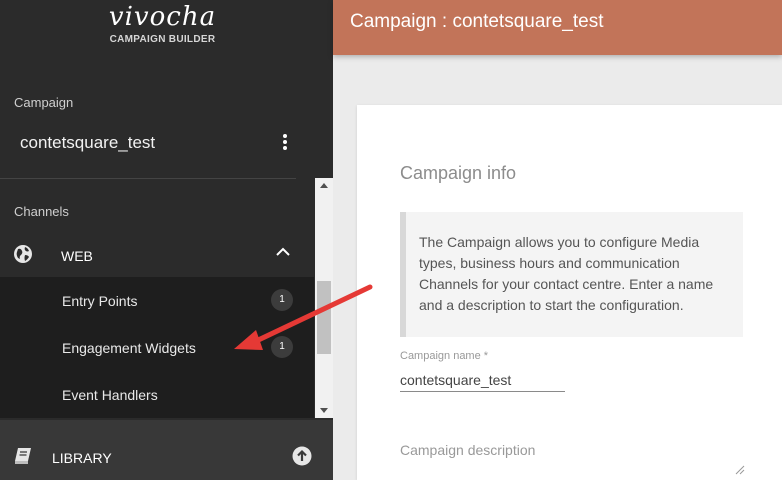 This screenshot has width=782, height=480. Describe the element at coordinates (82, 458) in the screenshot. I see `sidebar-item-library-label: LIBRARY` at that location.